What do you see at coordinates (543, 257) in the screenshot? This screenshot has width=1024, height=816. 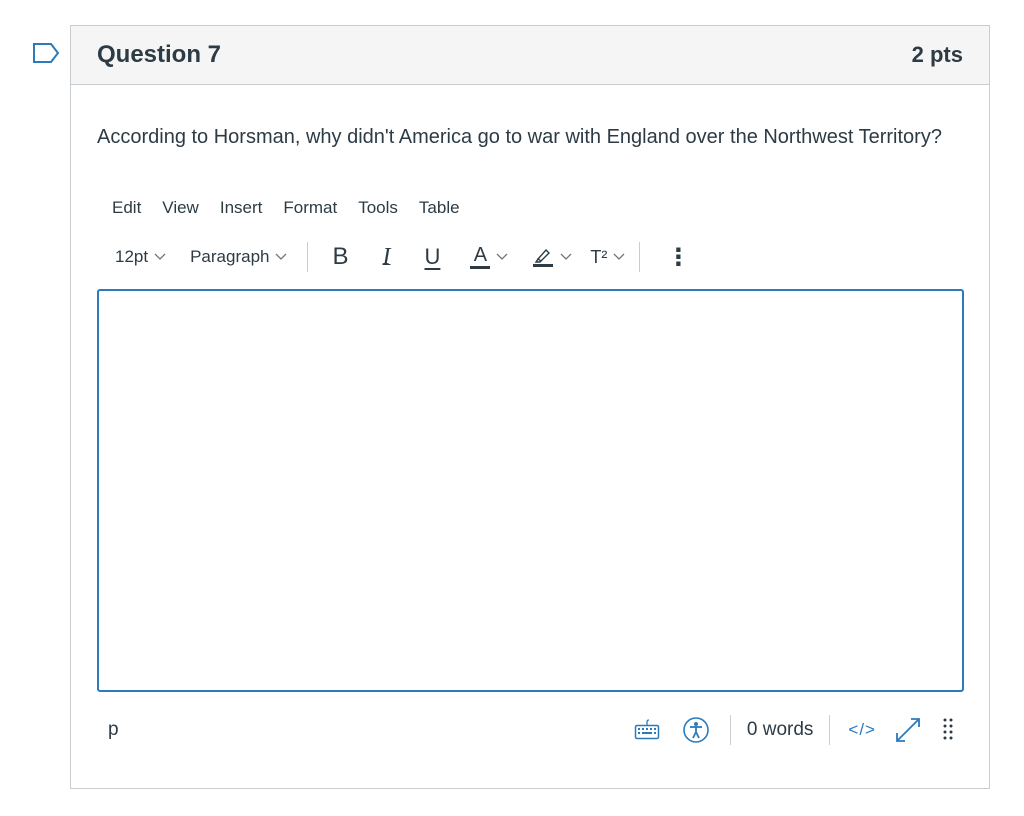 I see `highlighter-icon` at bounding box center [543, 257].